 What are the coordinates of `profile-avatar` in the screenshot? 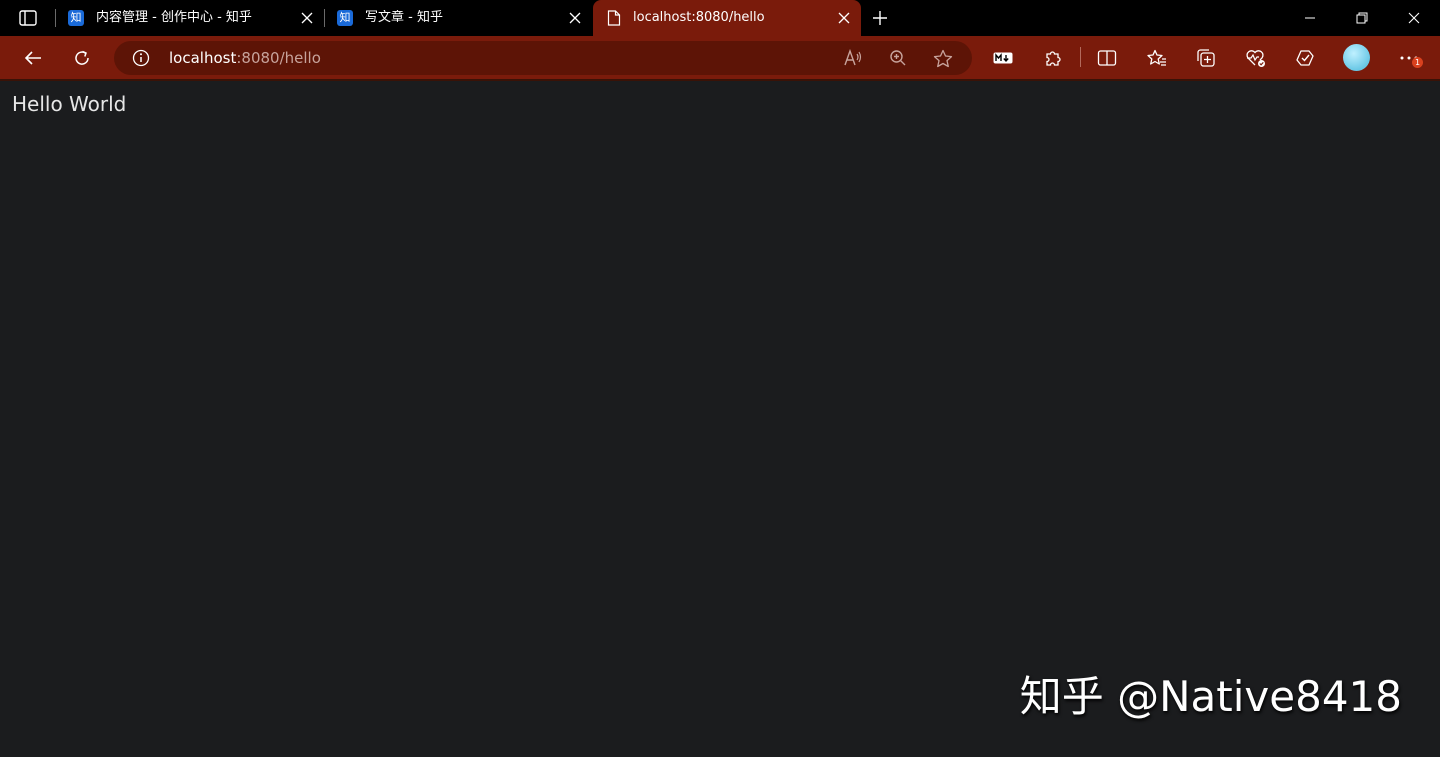 It's located at (1356, 57).